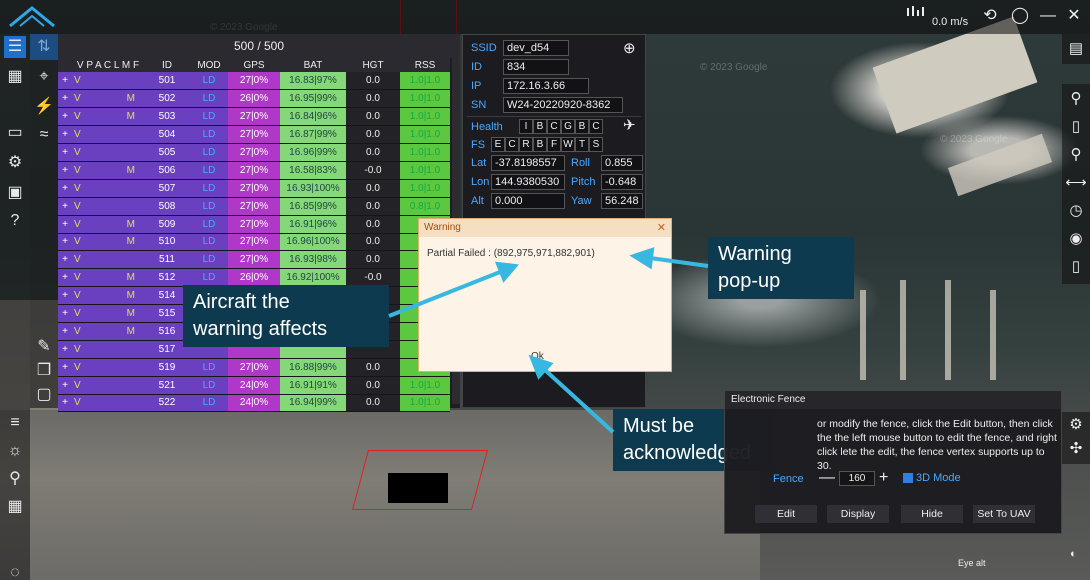 The width and height of the screenshot is (1090, 580). I want to click on grid-icon: ▦, so click(15, 77).